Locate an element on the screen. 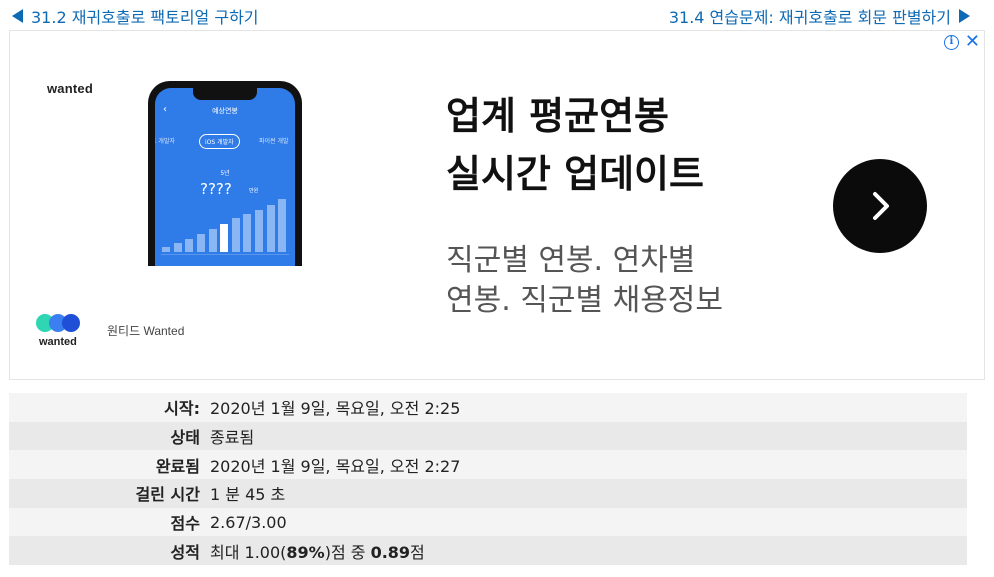 The height and width of the screenshot is (577, 994). summary-row: 완료됨 2020년 1월 9일, 목요일, 오전 2:27 is located at coordinates (488, 465).